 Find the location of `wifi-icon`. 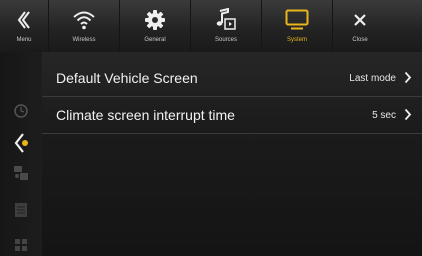

wifi-icon is located at coordinates (84, 20).